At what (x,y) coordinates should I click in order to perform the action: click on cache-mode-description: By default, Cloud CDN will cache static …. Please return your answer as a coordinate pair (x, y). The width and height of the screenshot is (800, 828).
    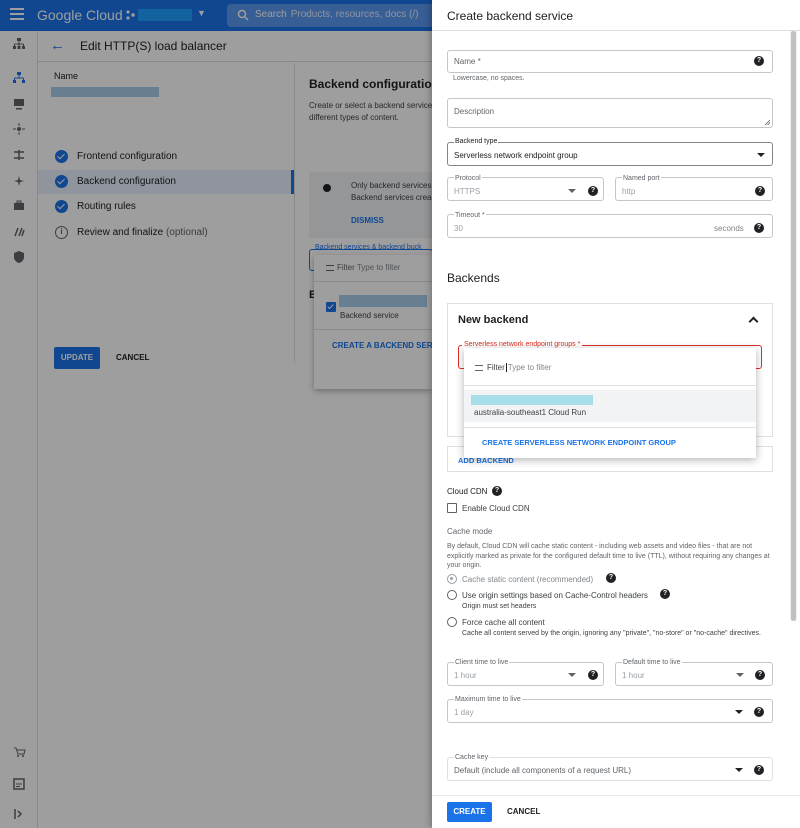
    Looking at the image, I should click on (608, 556).